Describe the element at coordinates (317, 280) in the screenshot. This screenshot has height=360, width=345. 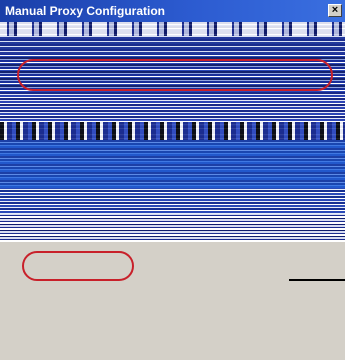
I see `divider-line` at that location.